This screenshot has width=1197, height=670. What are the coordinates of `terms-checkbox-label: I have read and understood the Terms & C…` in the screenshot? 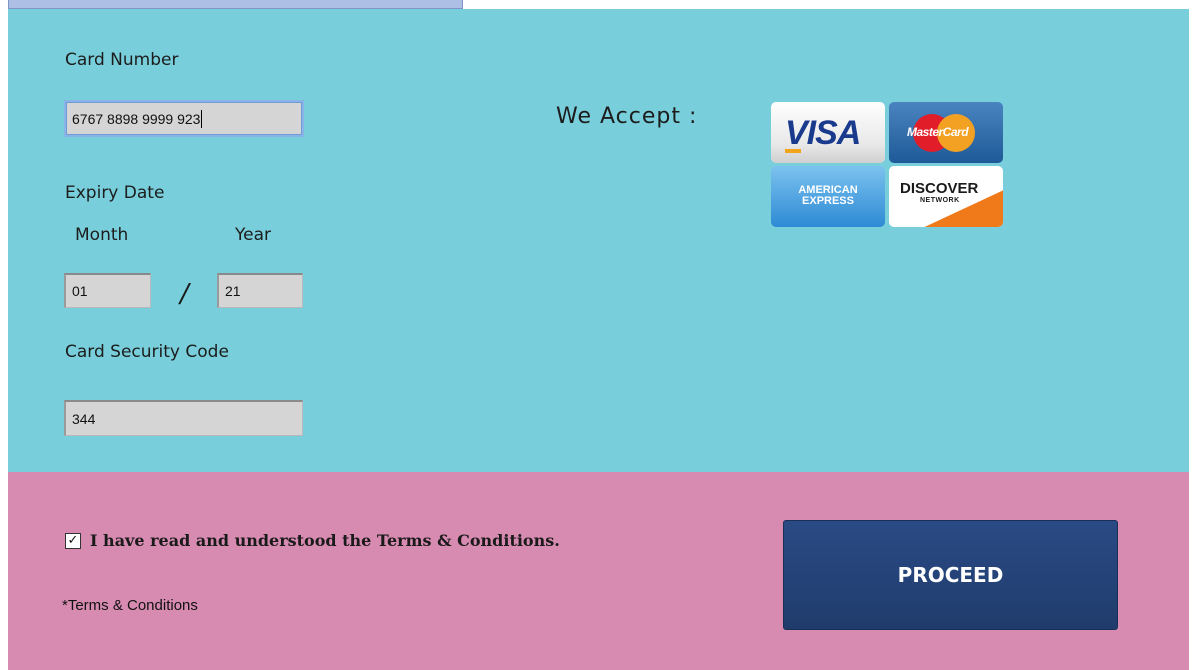 It's located at (325, 540).